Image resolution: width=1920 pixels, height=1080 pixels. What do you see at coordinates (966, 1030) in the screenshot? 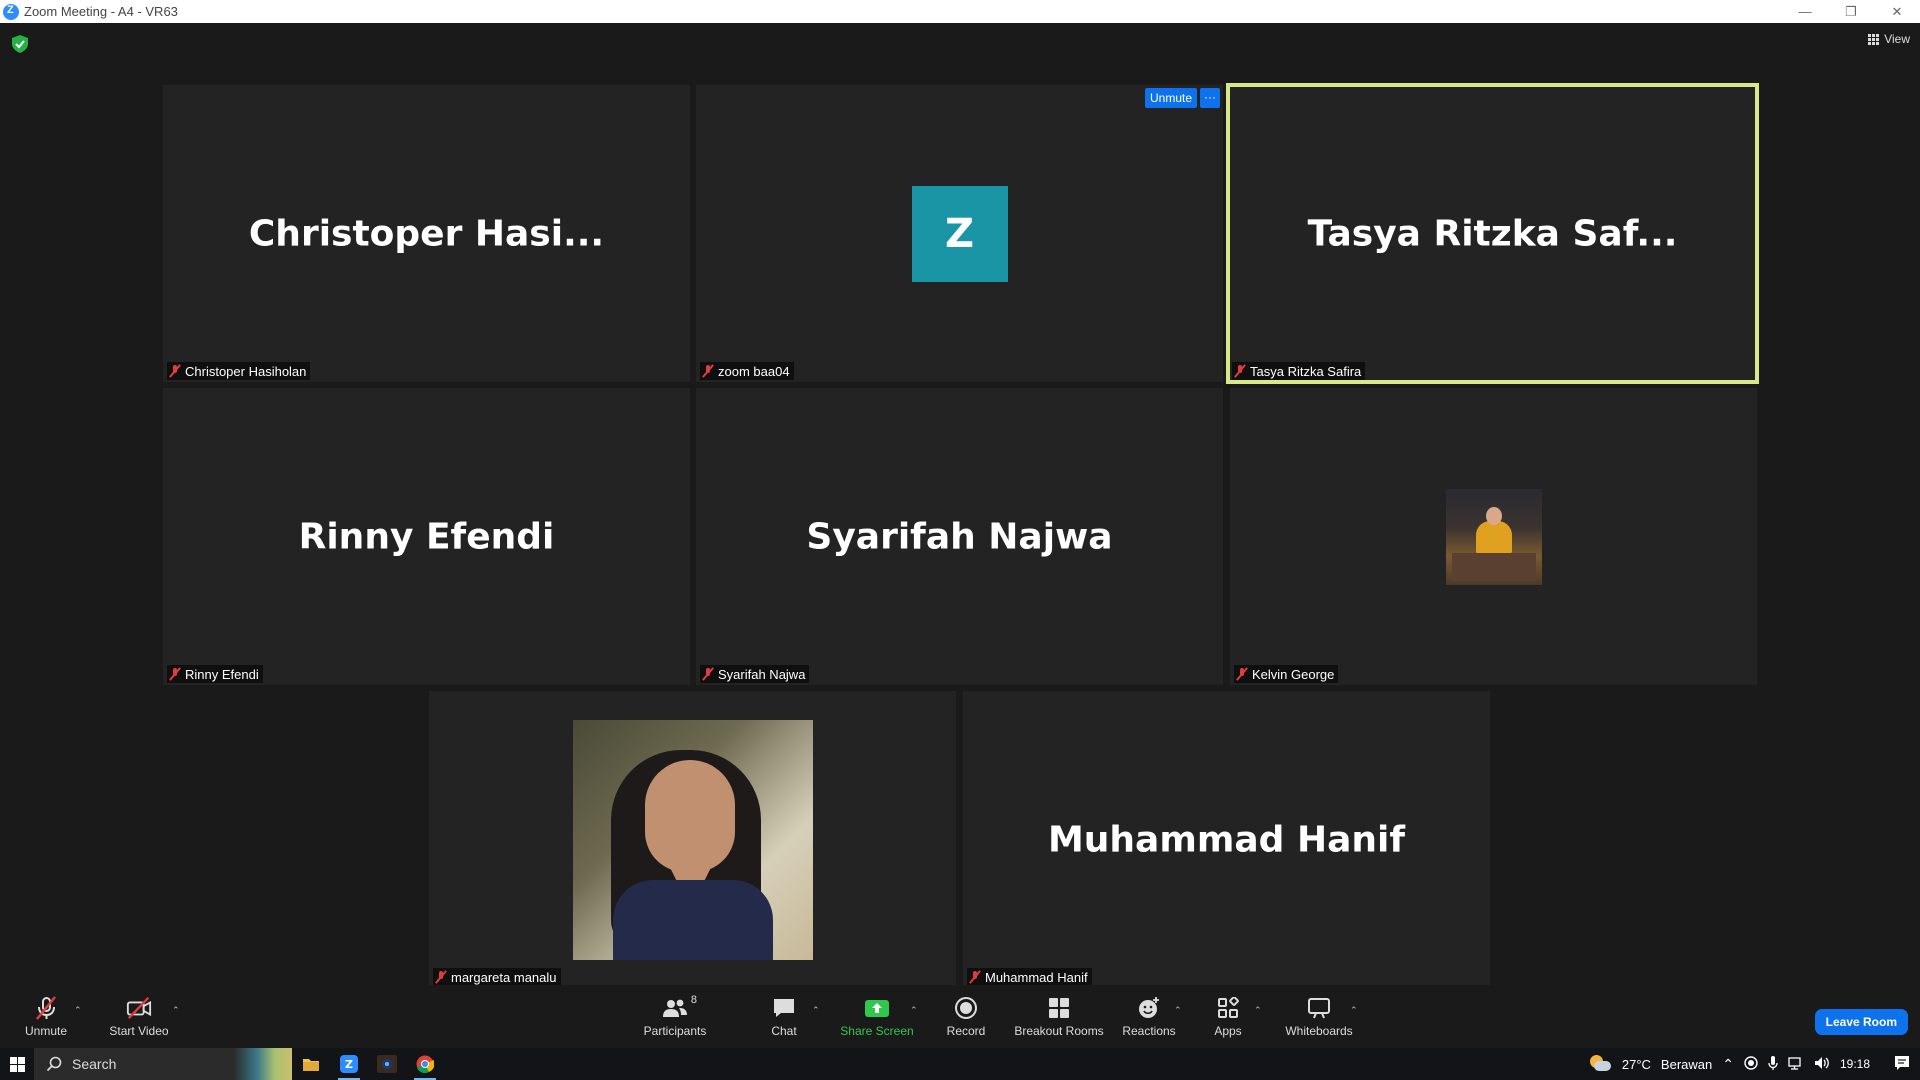
I see `record-label: Record` at bounding box center [966, 1030].